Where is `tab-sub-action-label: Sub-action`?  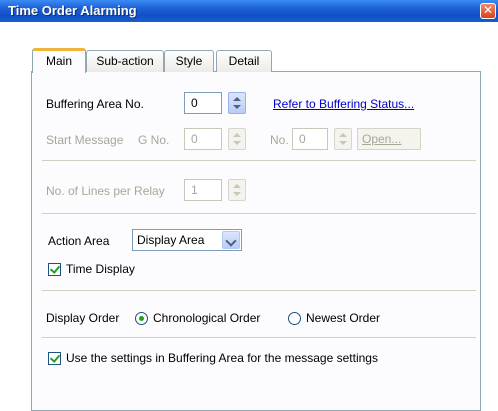
tab-sub-action-label: Sub-action is located at coordinates (125, 61).